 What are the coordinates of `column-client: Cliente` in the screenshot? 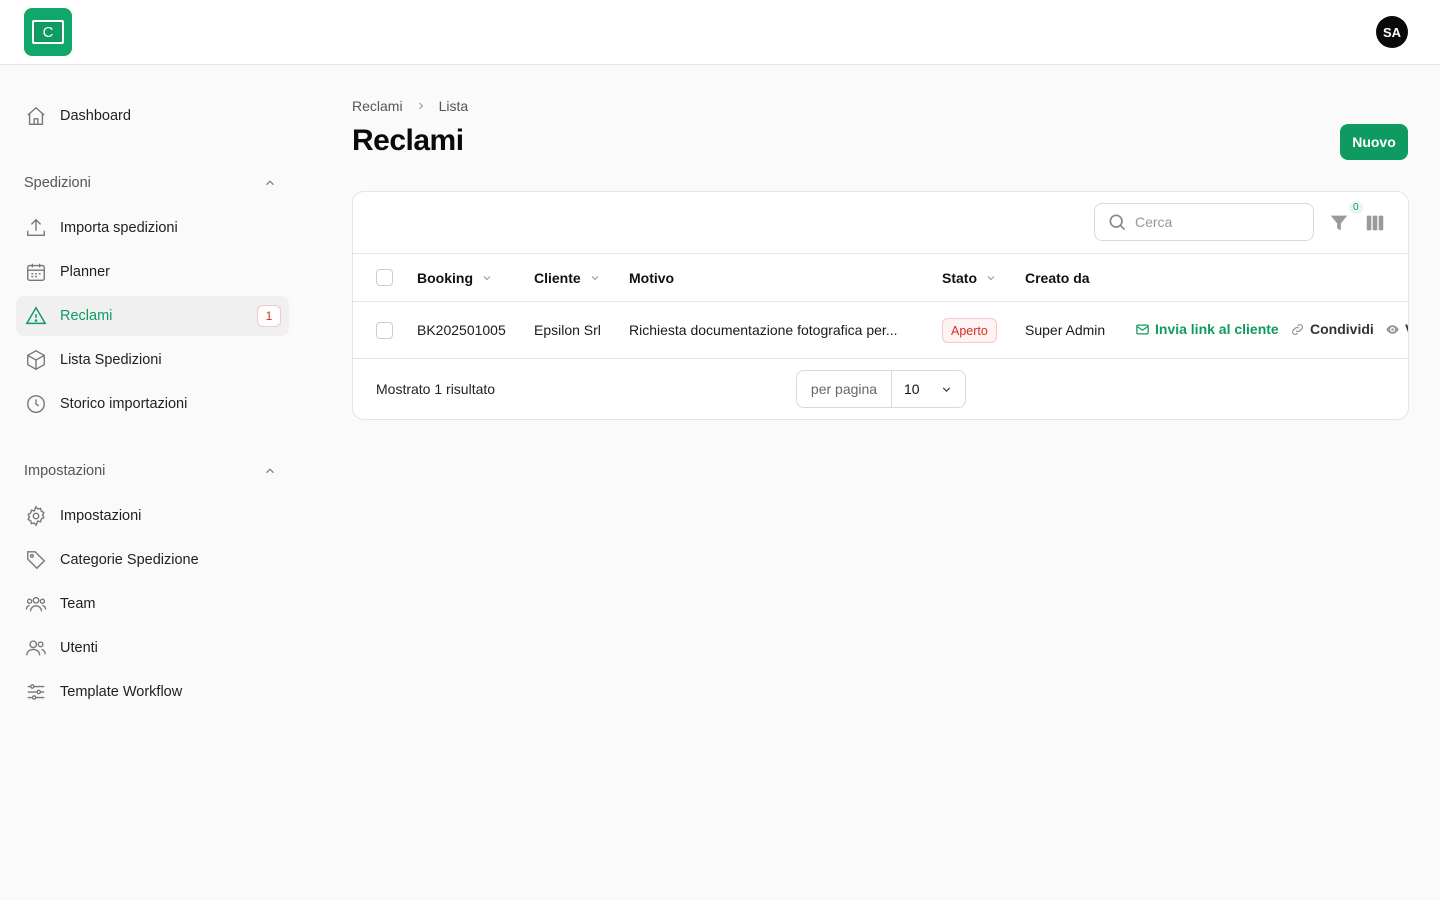 It's located at (567, 278).